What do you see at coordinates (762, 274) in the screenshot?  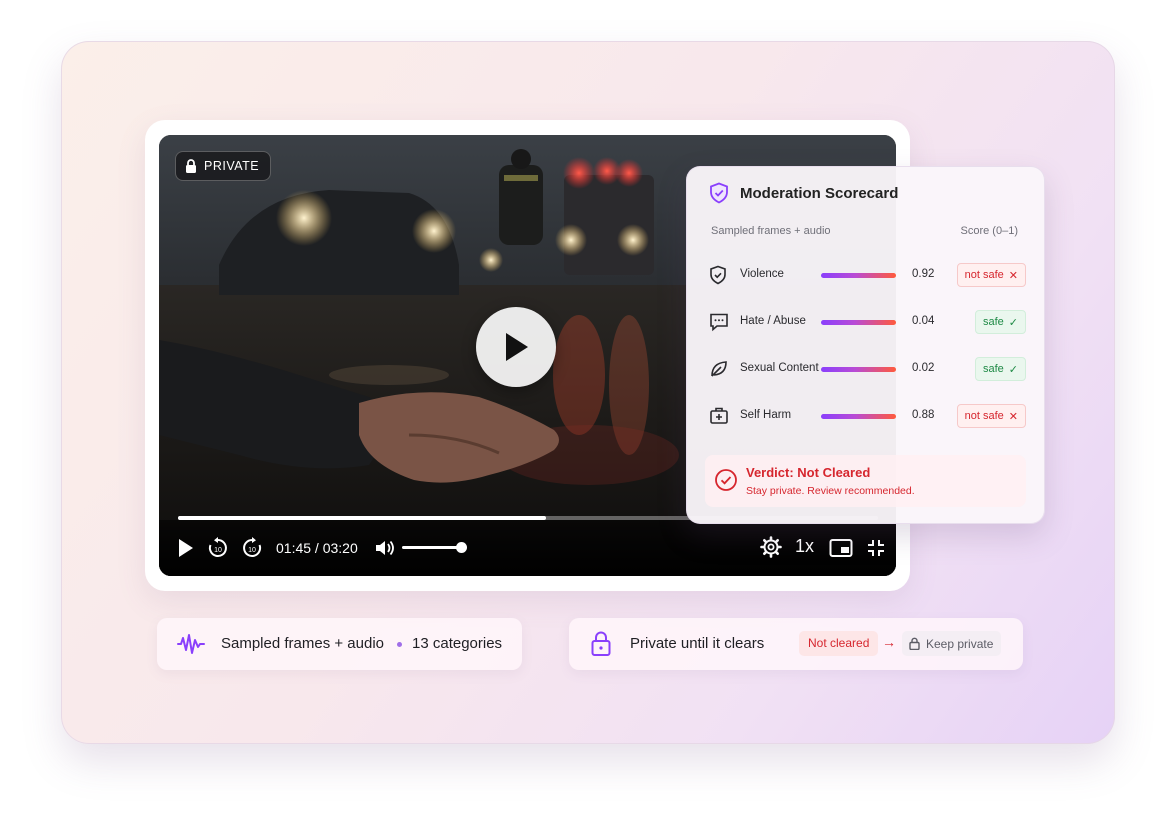 I see `row-label: Violence` at bounding box center [762, 274].